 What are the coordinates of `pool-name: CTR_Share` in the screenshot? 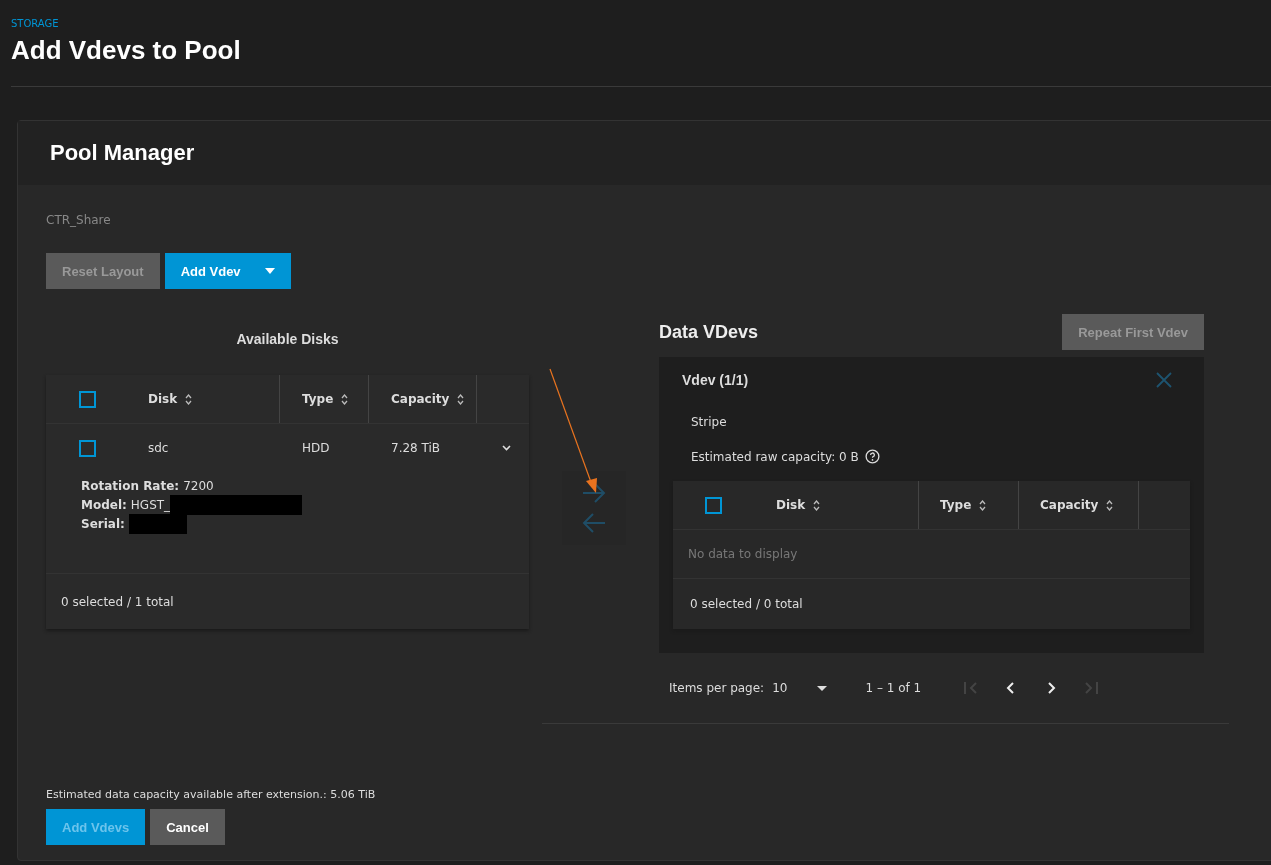 It's located at (79, 220).